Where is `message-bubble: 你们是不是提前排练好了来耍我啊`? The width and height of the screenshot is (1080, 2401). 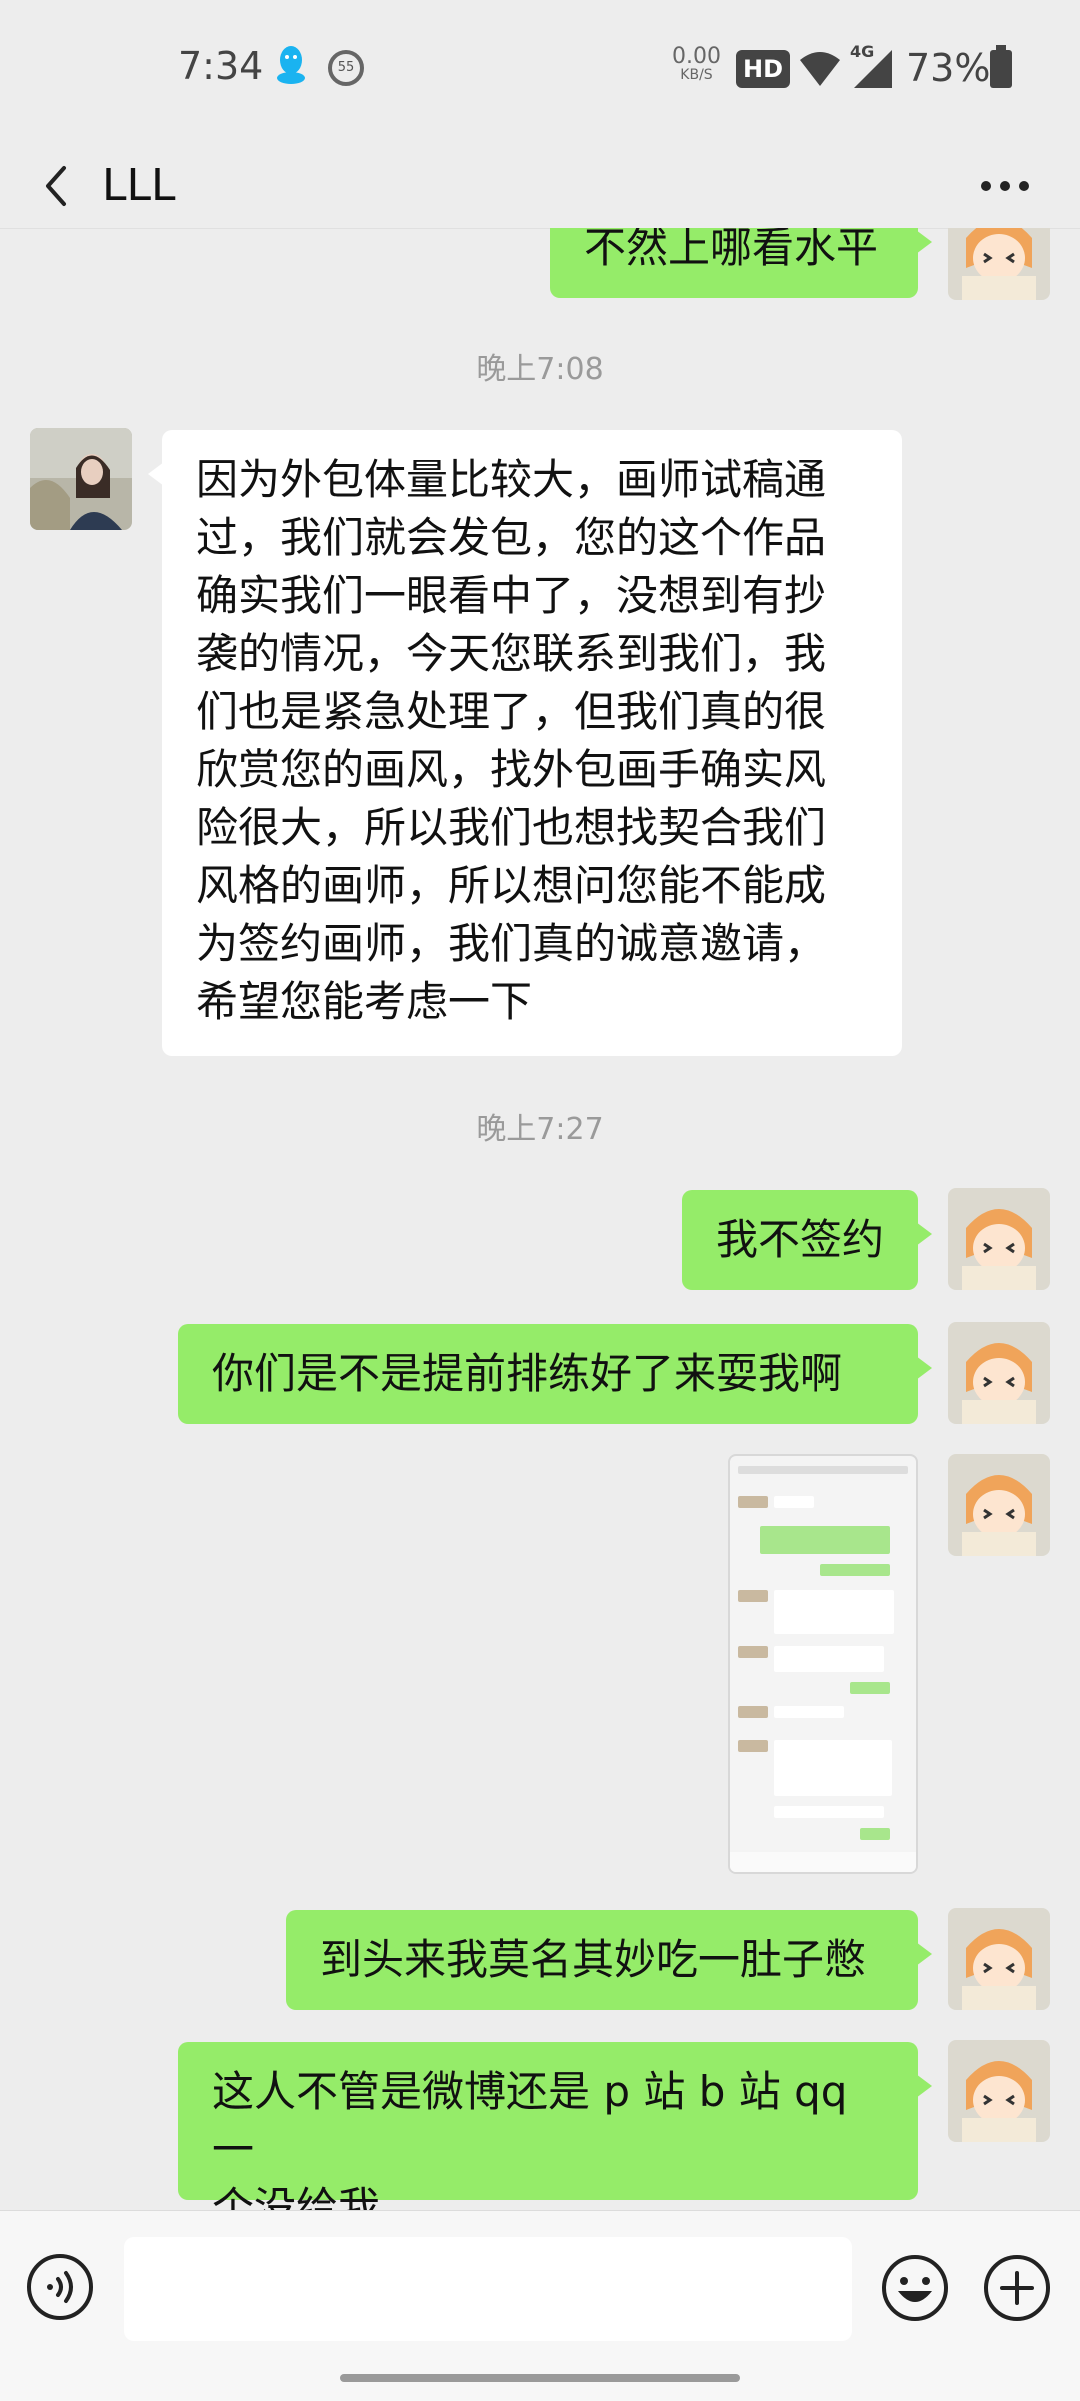 message-bubble: 你们是不是提前排练好了来耍我啊 is located at coordinates (555, 1374).